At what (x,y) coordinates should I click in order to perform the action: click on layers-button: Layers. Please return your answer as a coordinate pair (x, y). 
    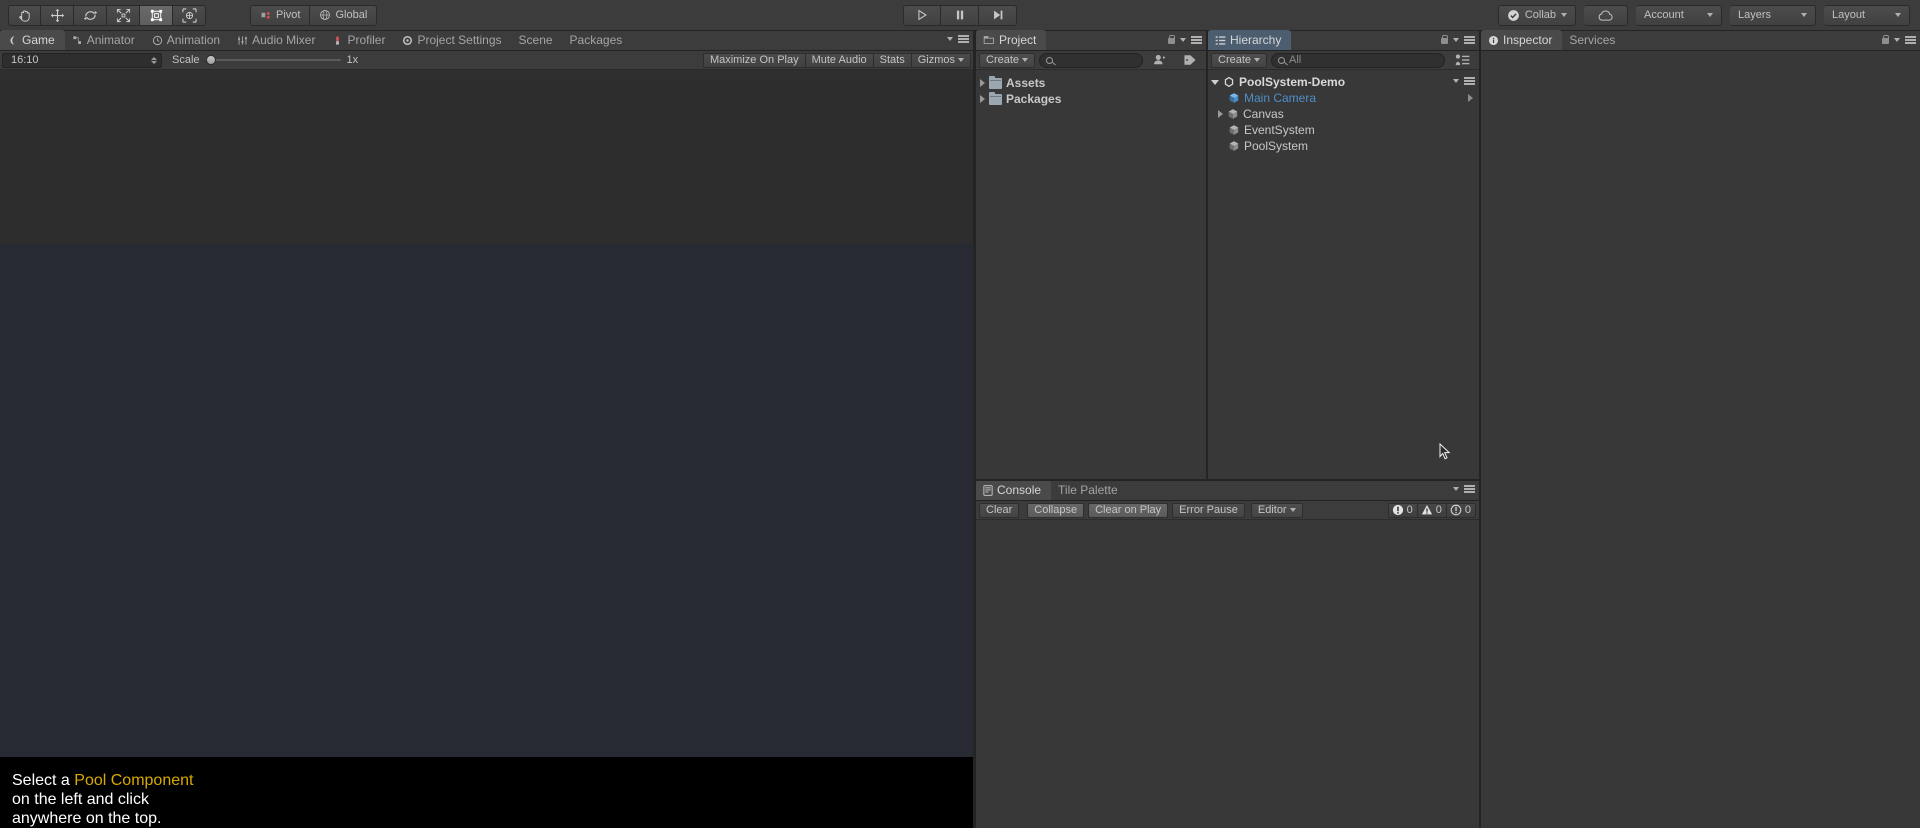
    Looking at the image, I should click on (1773, 15).